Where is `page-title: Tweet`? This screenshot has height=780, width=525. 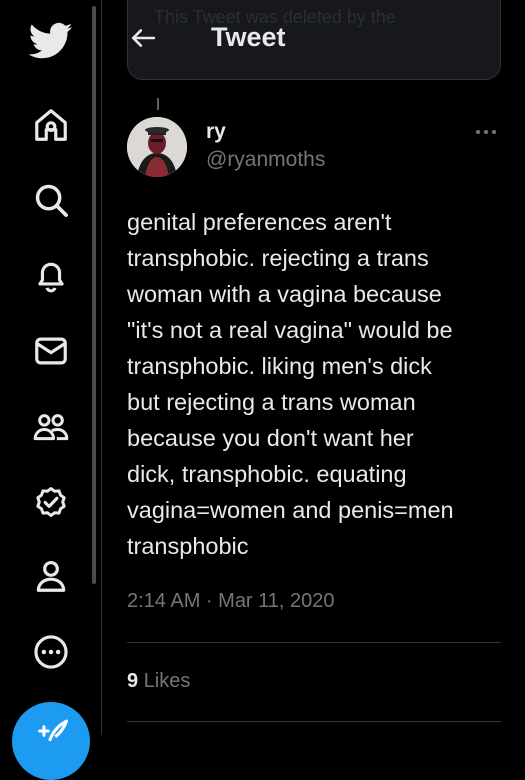
page-title: Tweet is located at coordinates (248, 37).